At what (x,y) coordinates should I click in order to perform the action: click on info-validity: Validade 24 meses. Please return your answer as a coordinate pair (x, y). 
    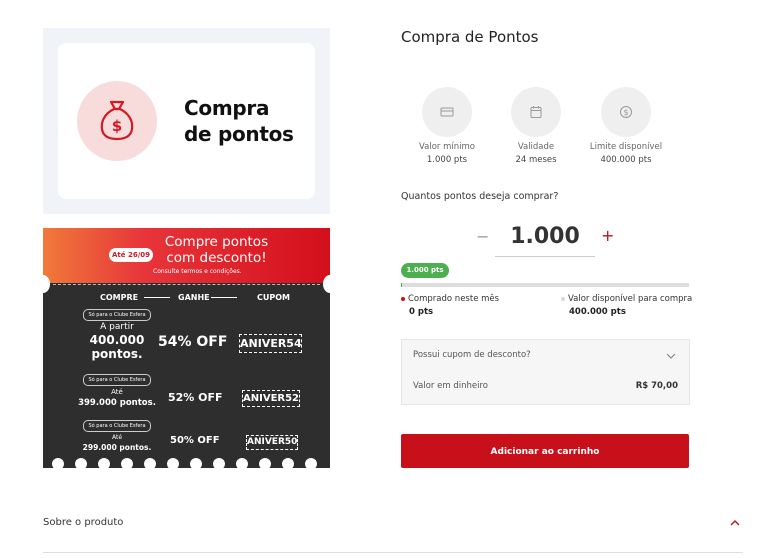
    Looking at the image, I should click on (536, 126).